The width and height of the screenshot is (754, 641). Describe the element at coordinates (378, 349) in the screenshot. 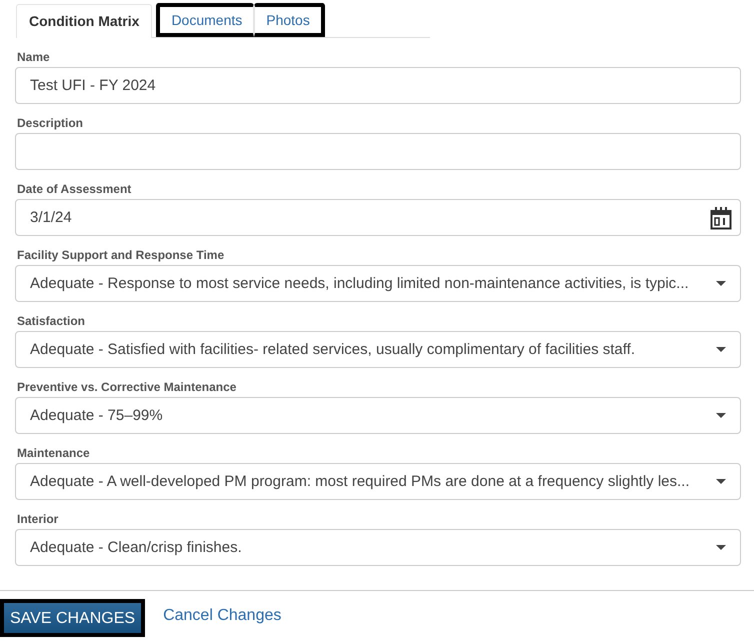

I see `dropdown: Adequate - Satisfied with facilities- related services, usually complimentary of facilities staff.` at that location.